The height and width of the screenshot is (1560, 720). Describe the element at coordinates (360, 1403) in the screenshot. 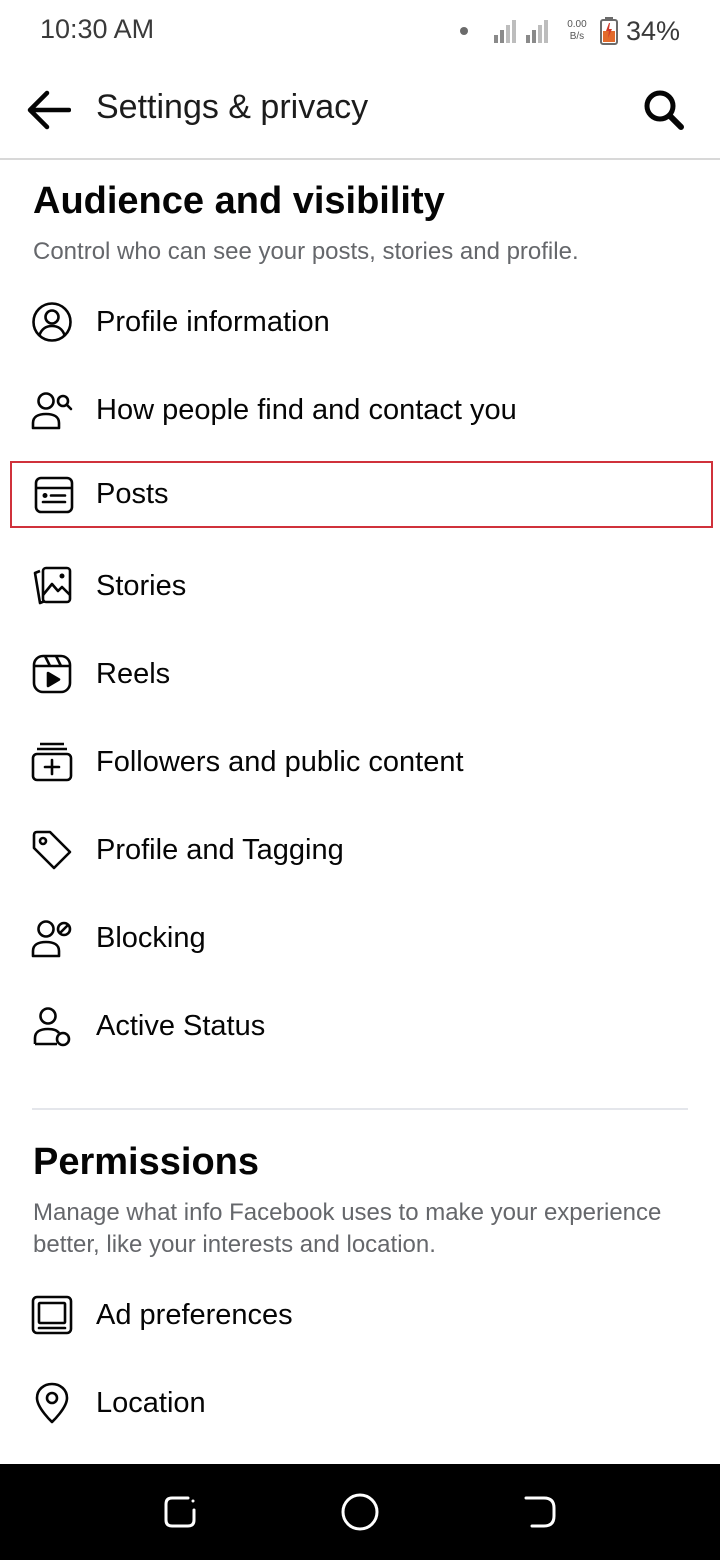

I see `menu-item-location: Location` at that location.